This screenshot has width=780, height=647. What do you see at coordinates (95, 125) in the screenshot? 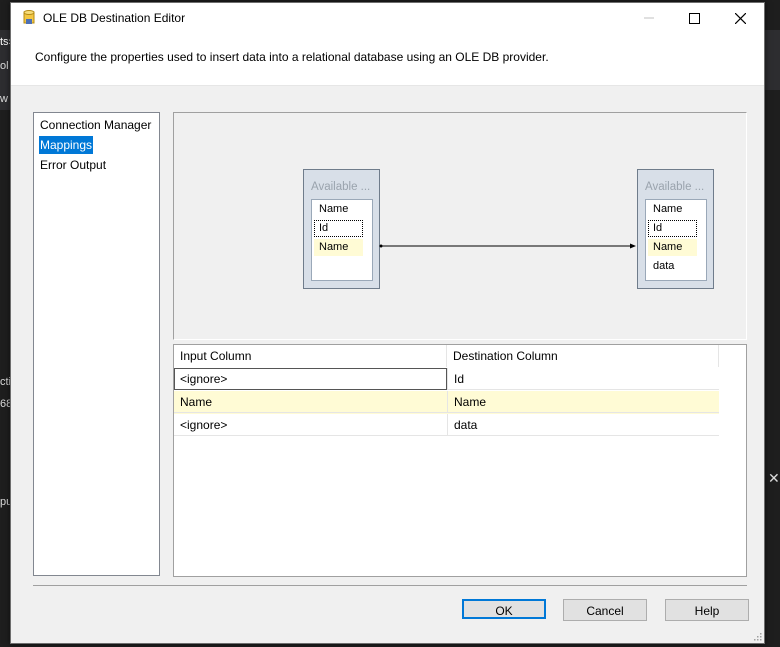
I see `nav-item-connection-manager: Connection Manager` at bounding box center [95, 125].